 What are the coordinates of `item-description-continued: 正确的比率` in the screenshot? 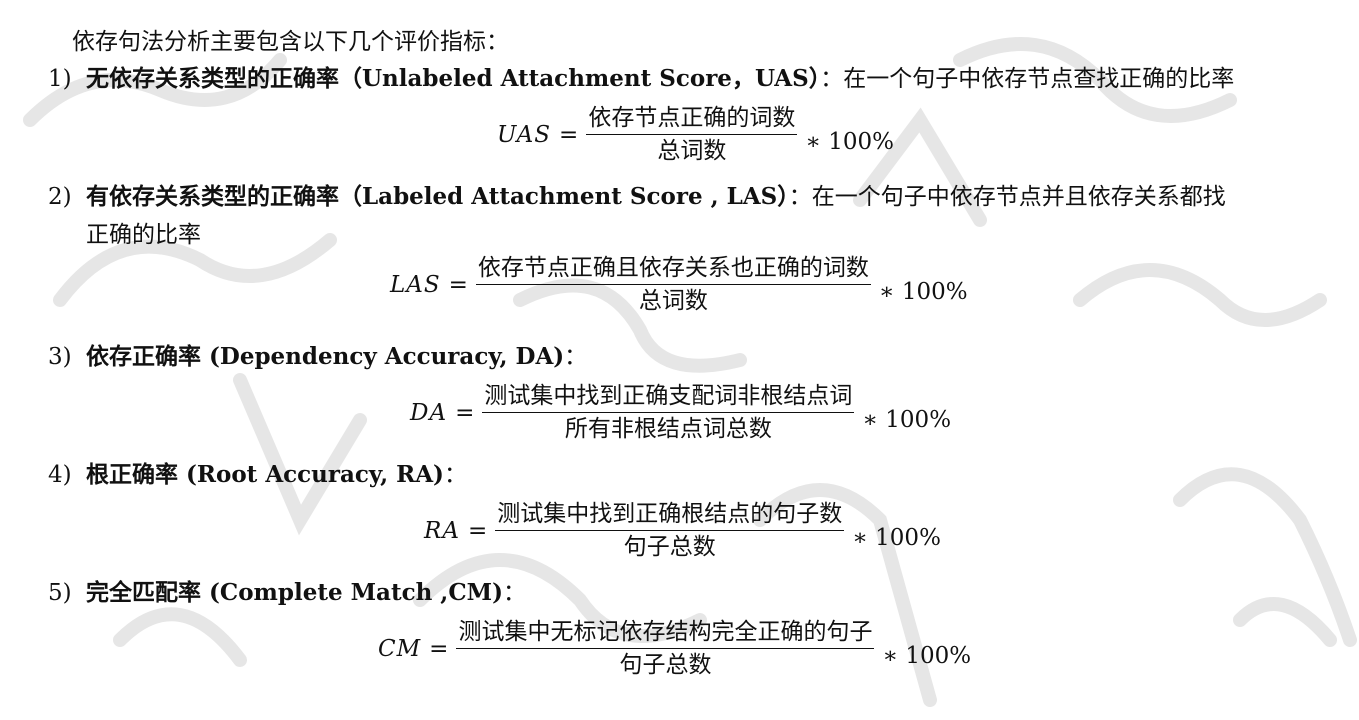 It's located at (143, 235).